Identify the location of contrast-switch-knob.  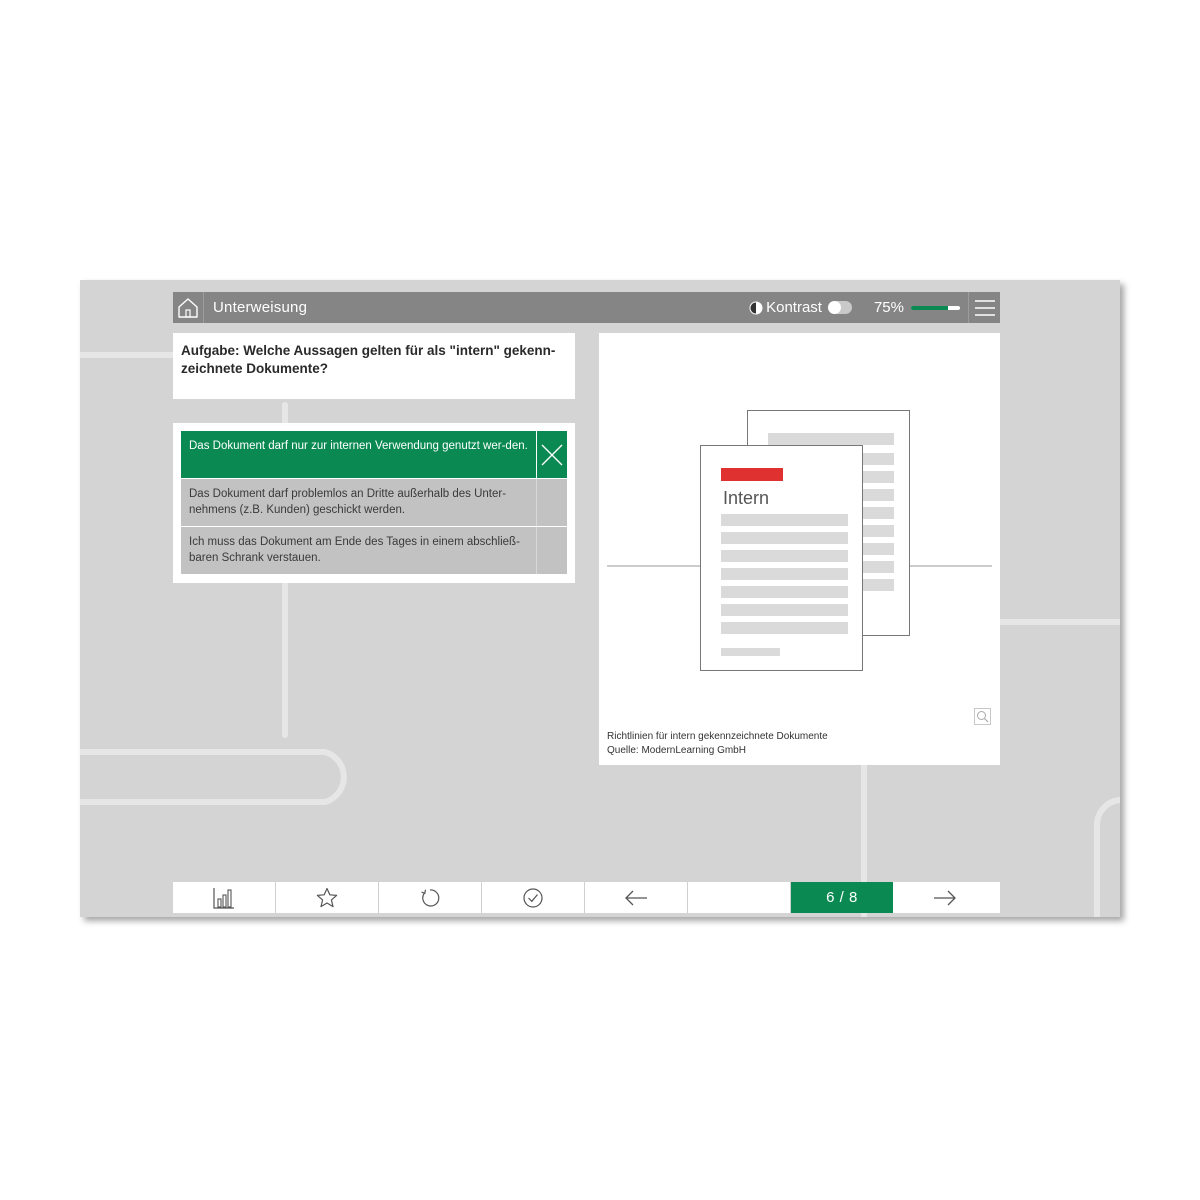
(834, 307).